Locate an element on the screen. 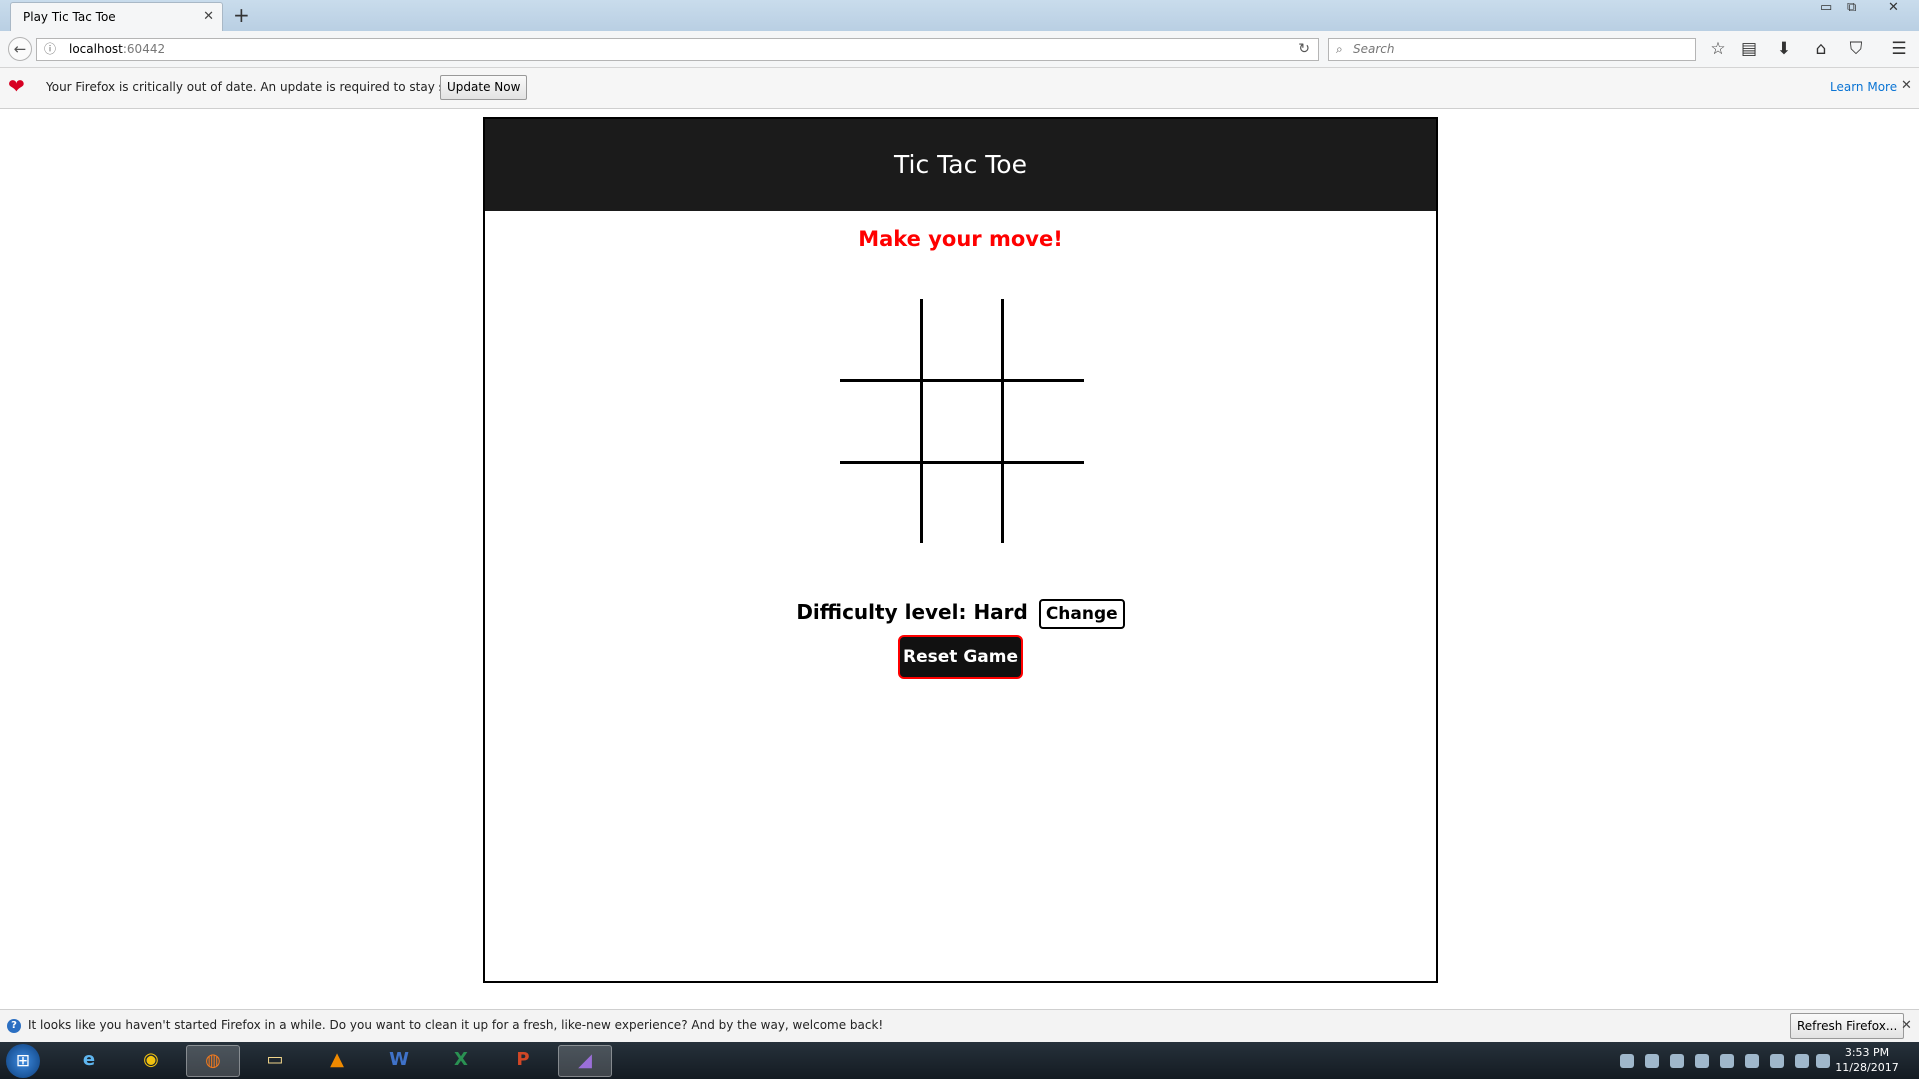 This screenshot has width=1919, height=1079. reload-icon: ↻ is located at coordinates (1304, 49).